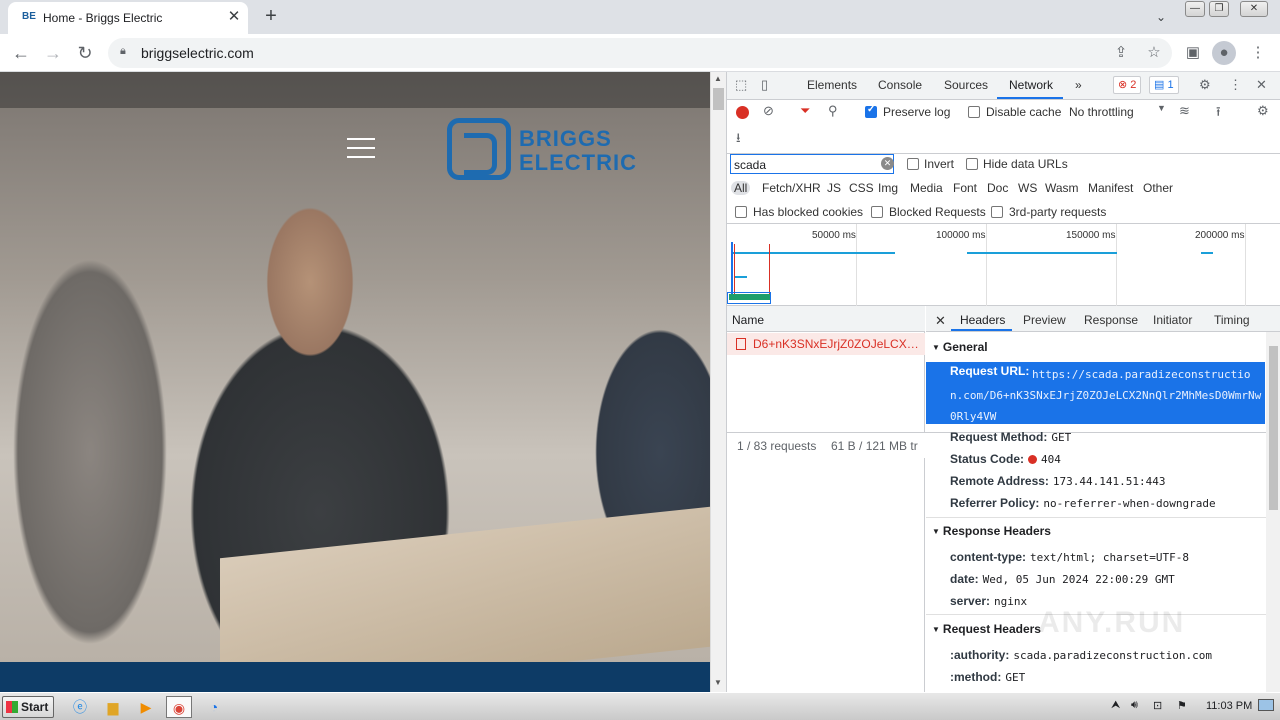 This screenshot has height=720, width=1280. Describe the element at coordinates (887, 163) in the screenshot. I see `clear-filter-icon: ✕` at that location.